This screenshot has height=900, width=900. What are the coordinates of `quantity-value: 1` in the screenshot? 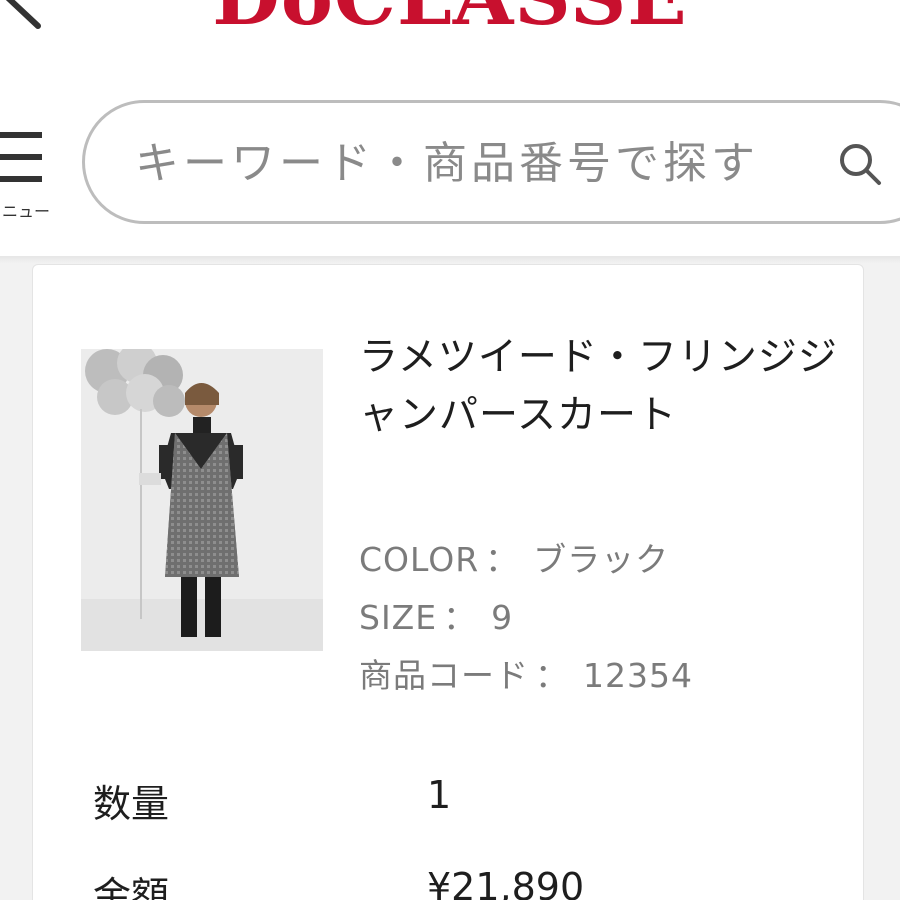 It's located at (439, 795).